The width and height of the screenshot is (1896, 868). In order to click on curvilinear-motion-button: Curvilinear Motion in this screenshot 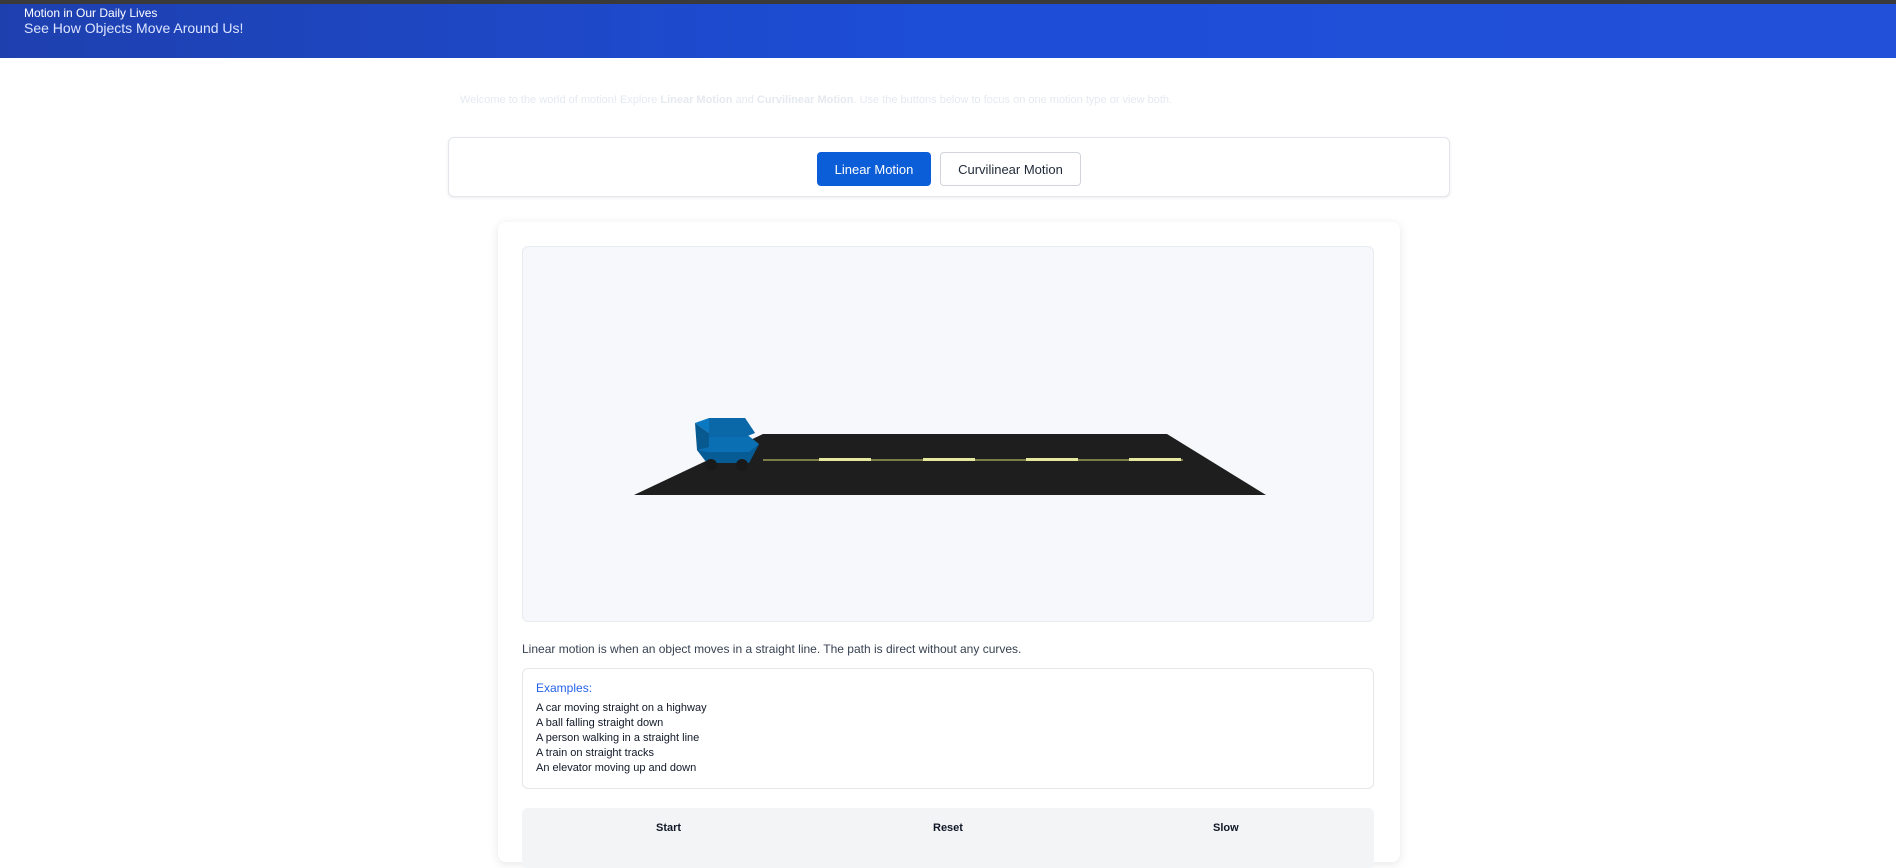, I will do `click(1010, 169)`.